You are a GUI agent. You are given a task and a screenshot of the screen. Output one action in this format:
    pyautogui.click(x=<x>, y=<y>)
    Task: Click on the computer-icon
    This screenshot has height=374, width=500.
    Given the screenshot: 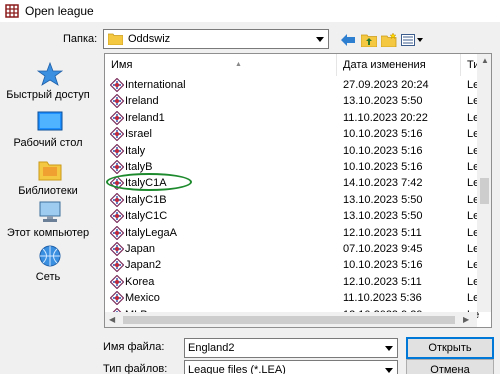 What is the action you would take?
    pyautogui.click(x=50, y=211)
    